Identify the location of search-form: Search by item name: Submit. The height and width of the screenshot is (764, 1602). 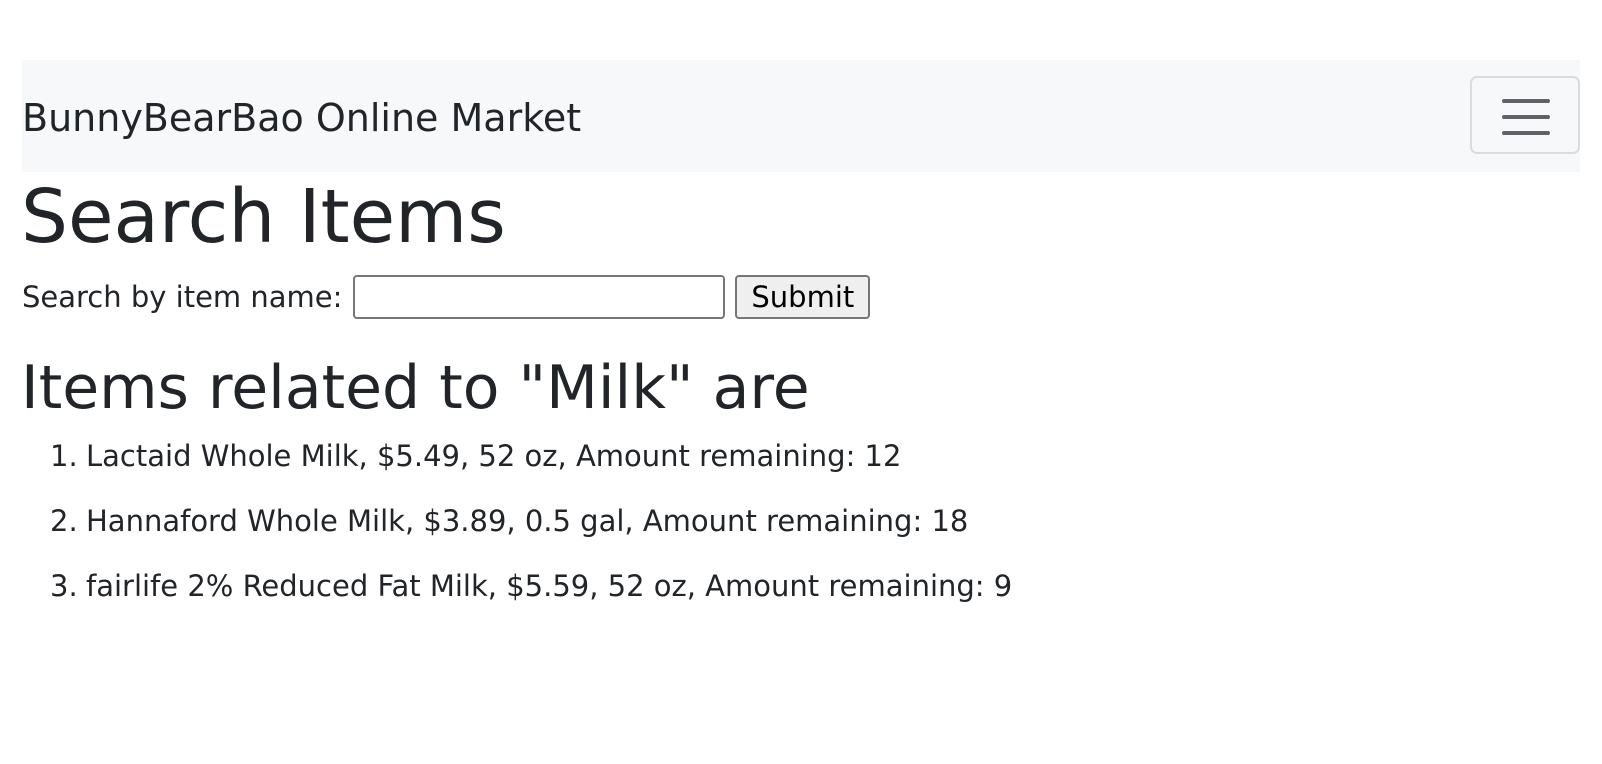
(446, 297).